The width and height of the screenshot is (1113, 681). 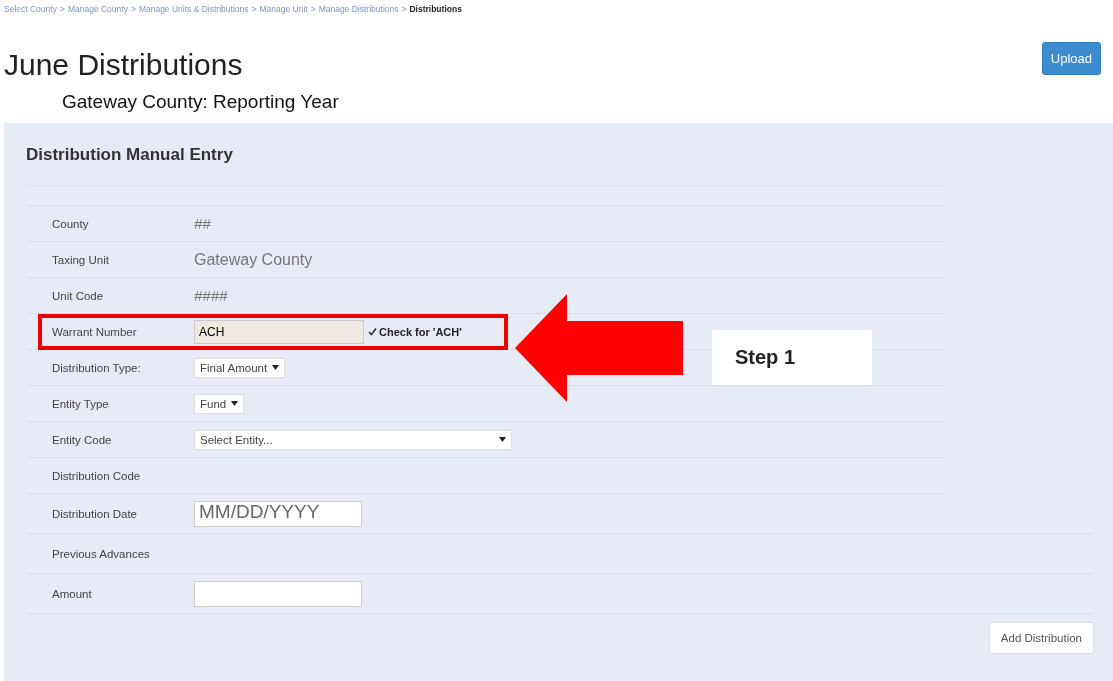 I want to click on field-label: Previous Advances, so click(x=101, y=553).